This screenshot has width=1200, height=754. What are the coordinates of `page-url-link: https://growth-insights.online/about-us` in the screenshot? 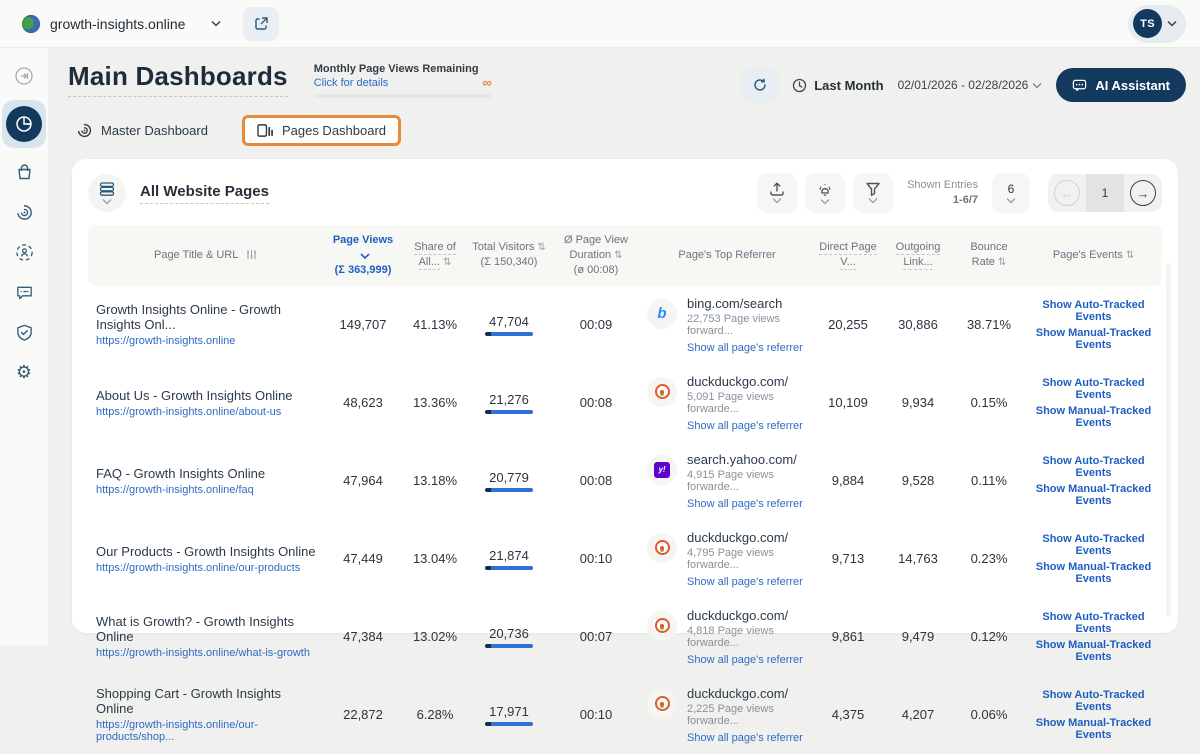 It's located at (207, 412).